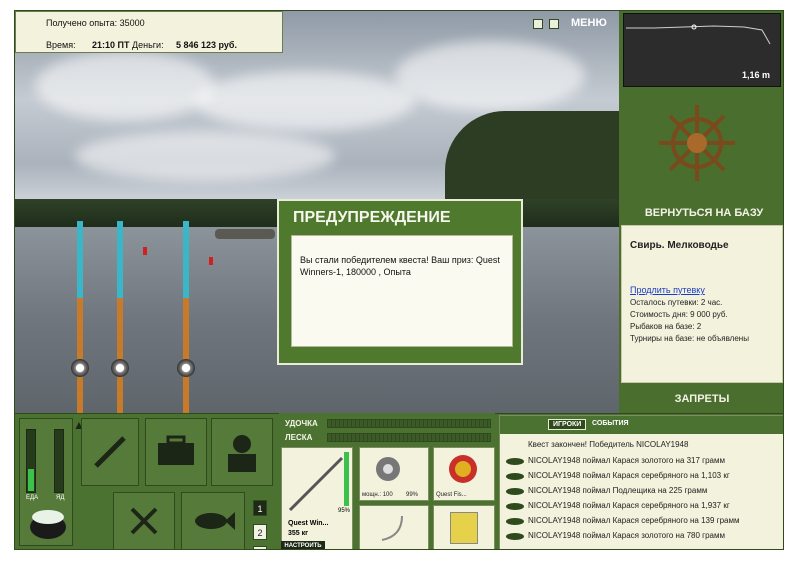 The height and width of the screenshot is (566, 800). Describe the element at coordinates (260, 532) in the screenshot. I see `page-button-2: 2` at that location.